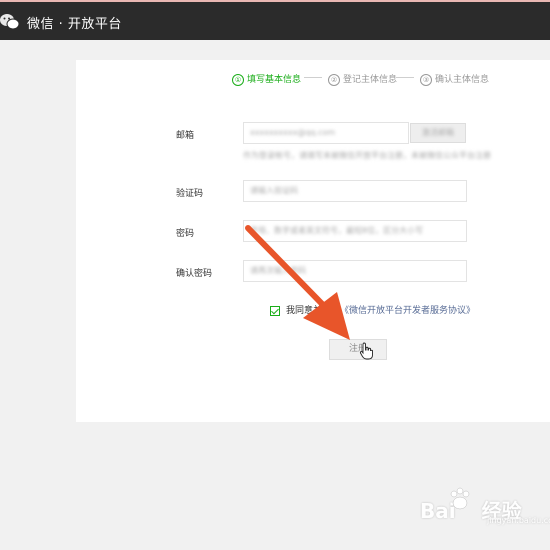 The height and width of the screenshot is (550, 550). What do you see at coordinates (355, 271) in the screenshot?
I see `confirm-password-field: 请再次输入密码` at bounding box center [355, 271].